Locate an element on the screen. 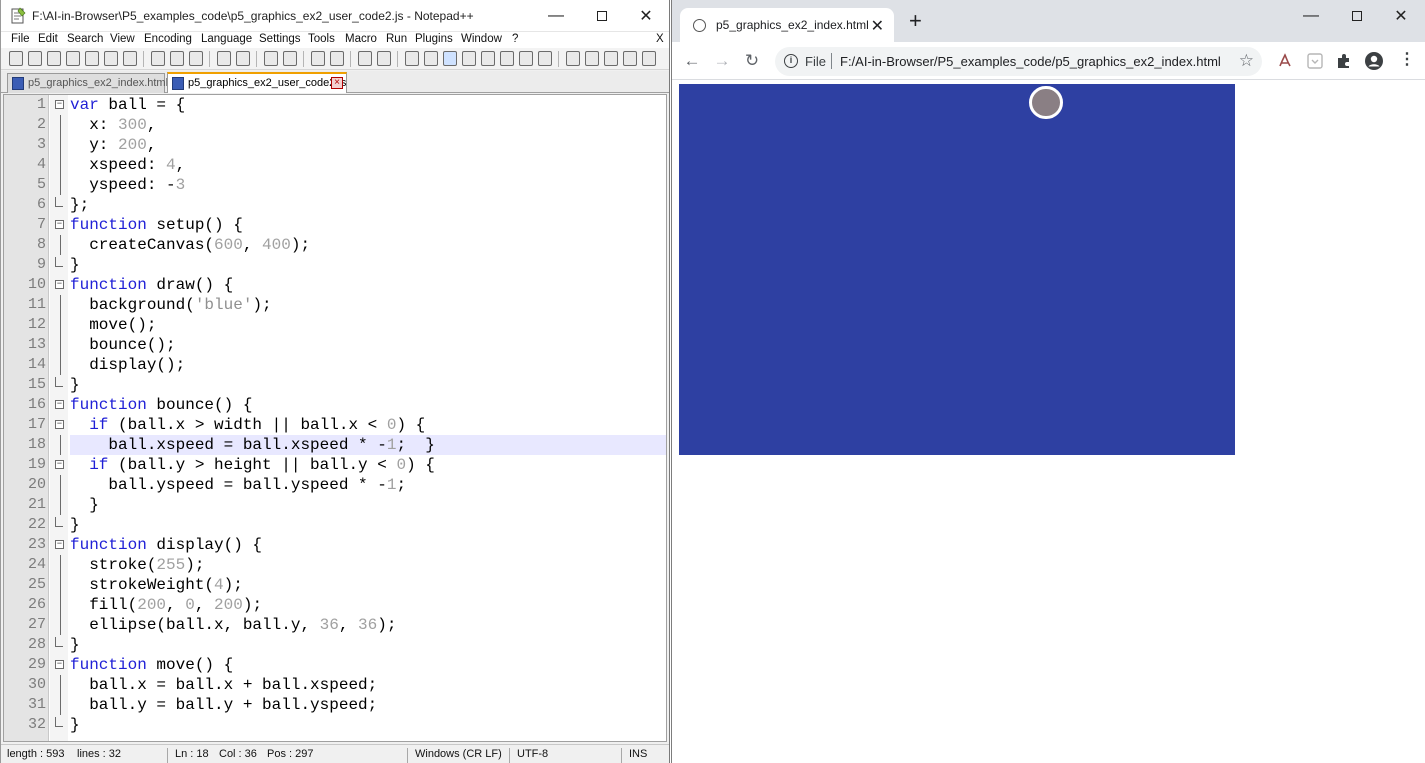 This screenshot has width=1425, height=763. code-line: 3 y: 200, is located at coordinates (335, 145).